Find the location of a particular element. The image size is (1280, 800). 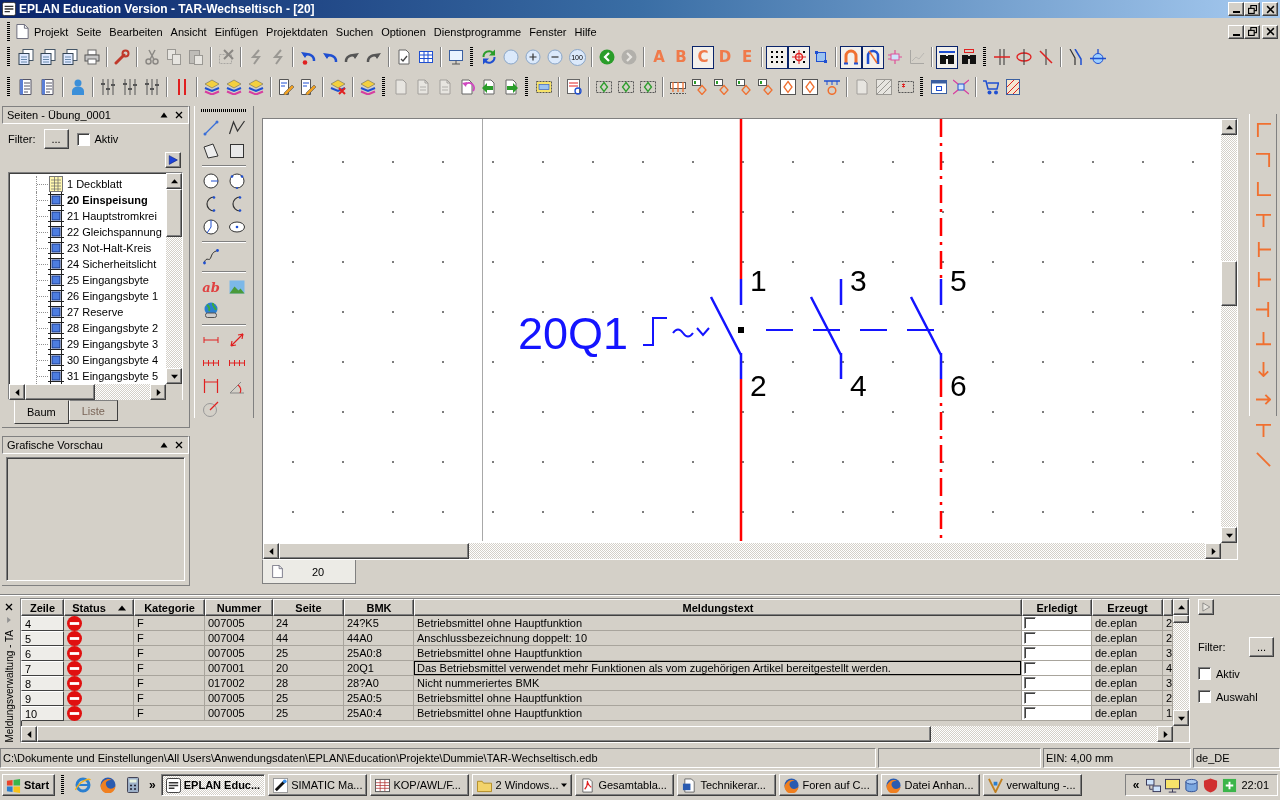

tree-item: 31 Eingangsbyte 5 is located at coordinates (113, 376).